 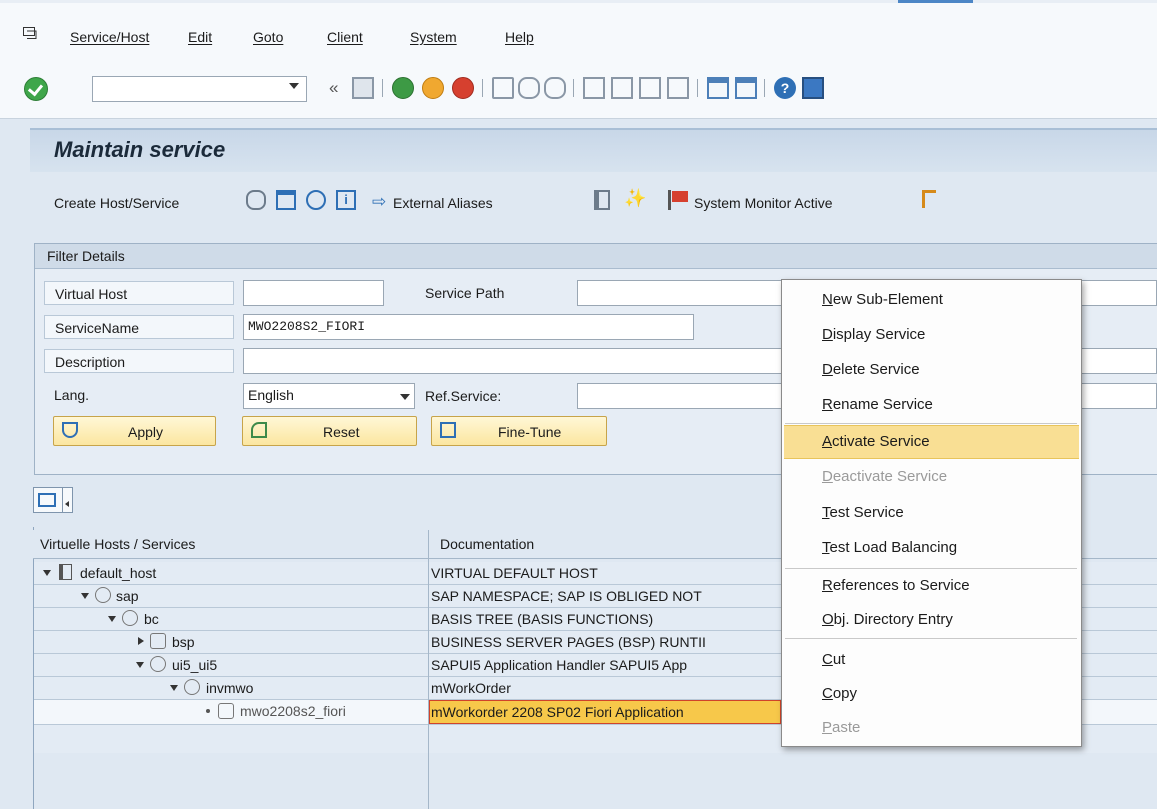 What do you see at coordinates (487, 544) in the screenshot?
I see `column-header-documentation: Documentation` at bounding box center [487, 544].